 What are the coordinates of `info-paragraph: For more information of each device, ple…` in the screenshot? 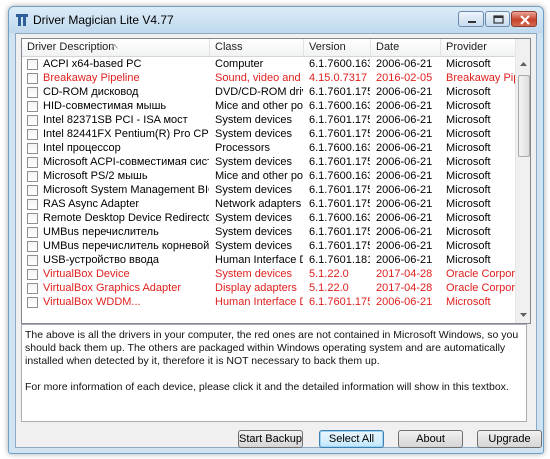 It's located at (267, 387).